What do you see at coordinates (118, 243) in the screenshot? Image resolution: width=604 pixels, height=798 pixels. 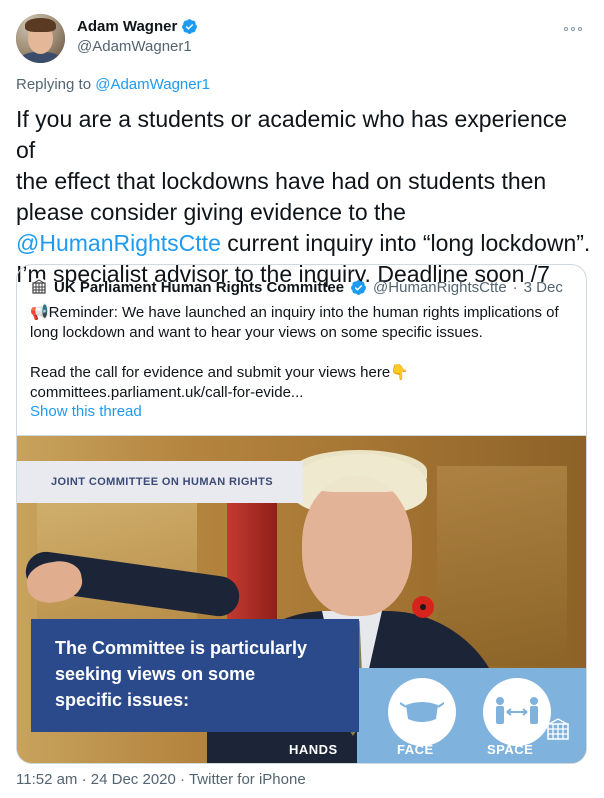 I see `mention-link: @HumanRightsCtte` at bounding box center [118, 243].